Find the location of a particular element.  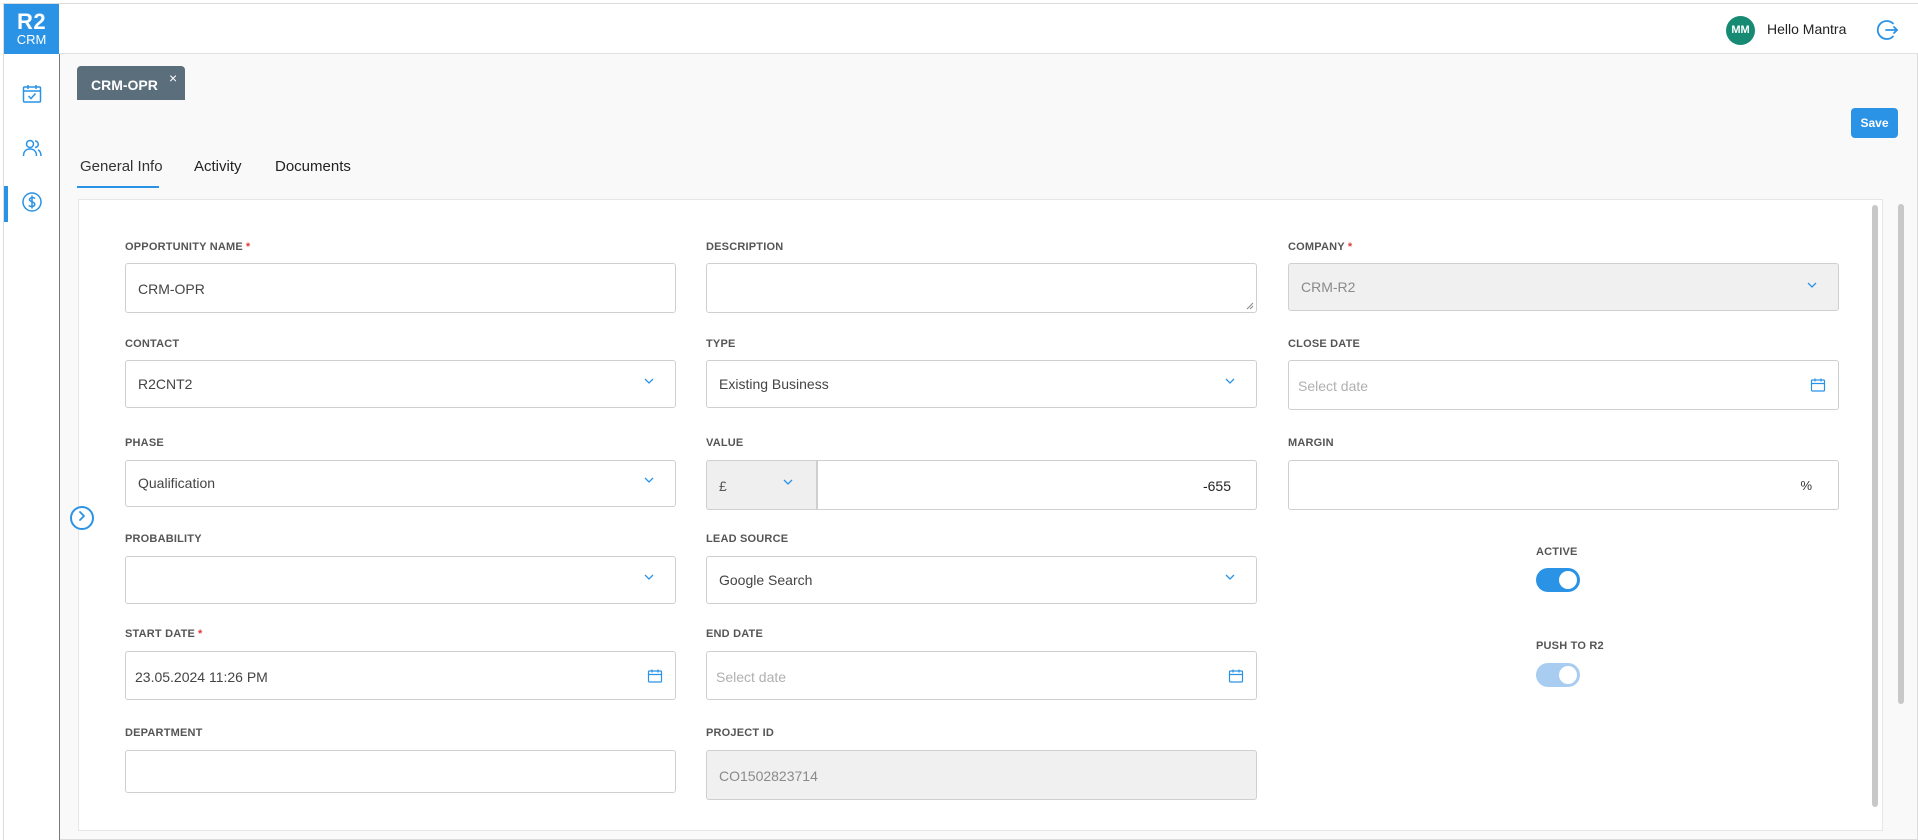

push-to-r2-label: PUSH TO R2 is located at coordinates (1570, 646).